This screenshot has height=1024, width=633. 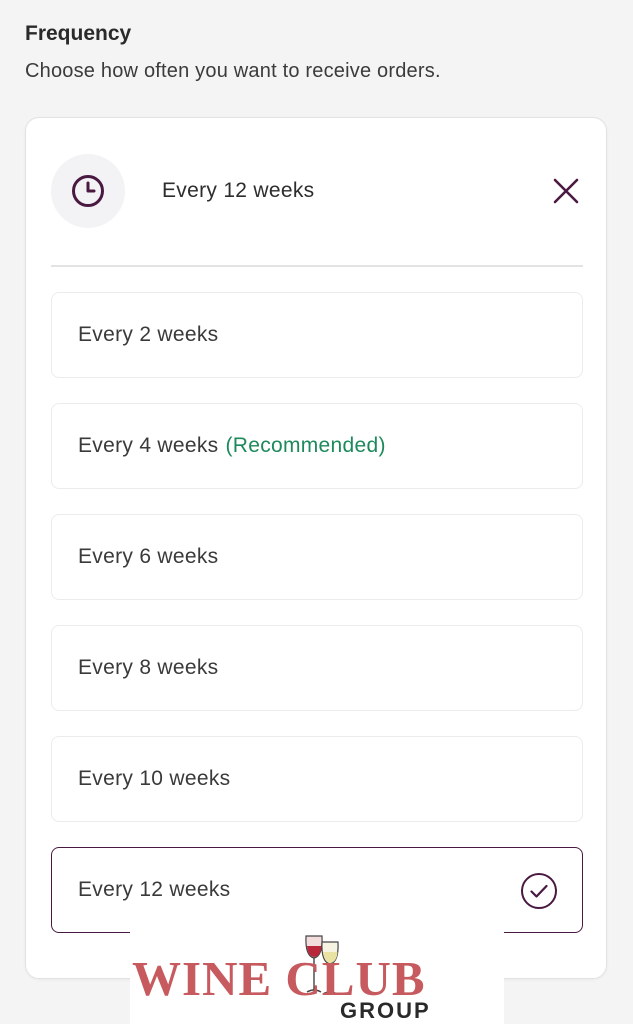 I want to click on option-label: Every 8 weeks, so click(x=148, y=667).